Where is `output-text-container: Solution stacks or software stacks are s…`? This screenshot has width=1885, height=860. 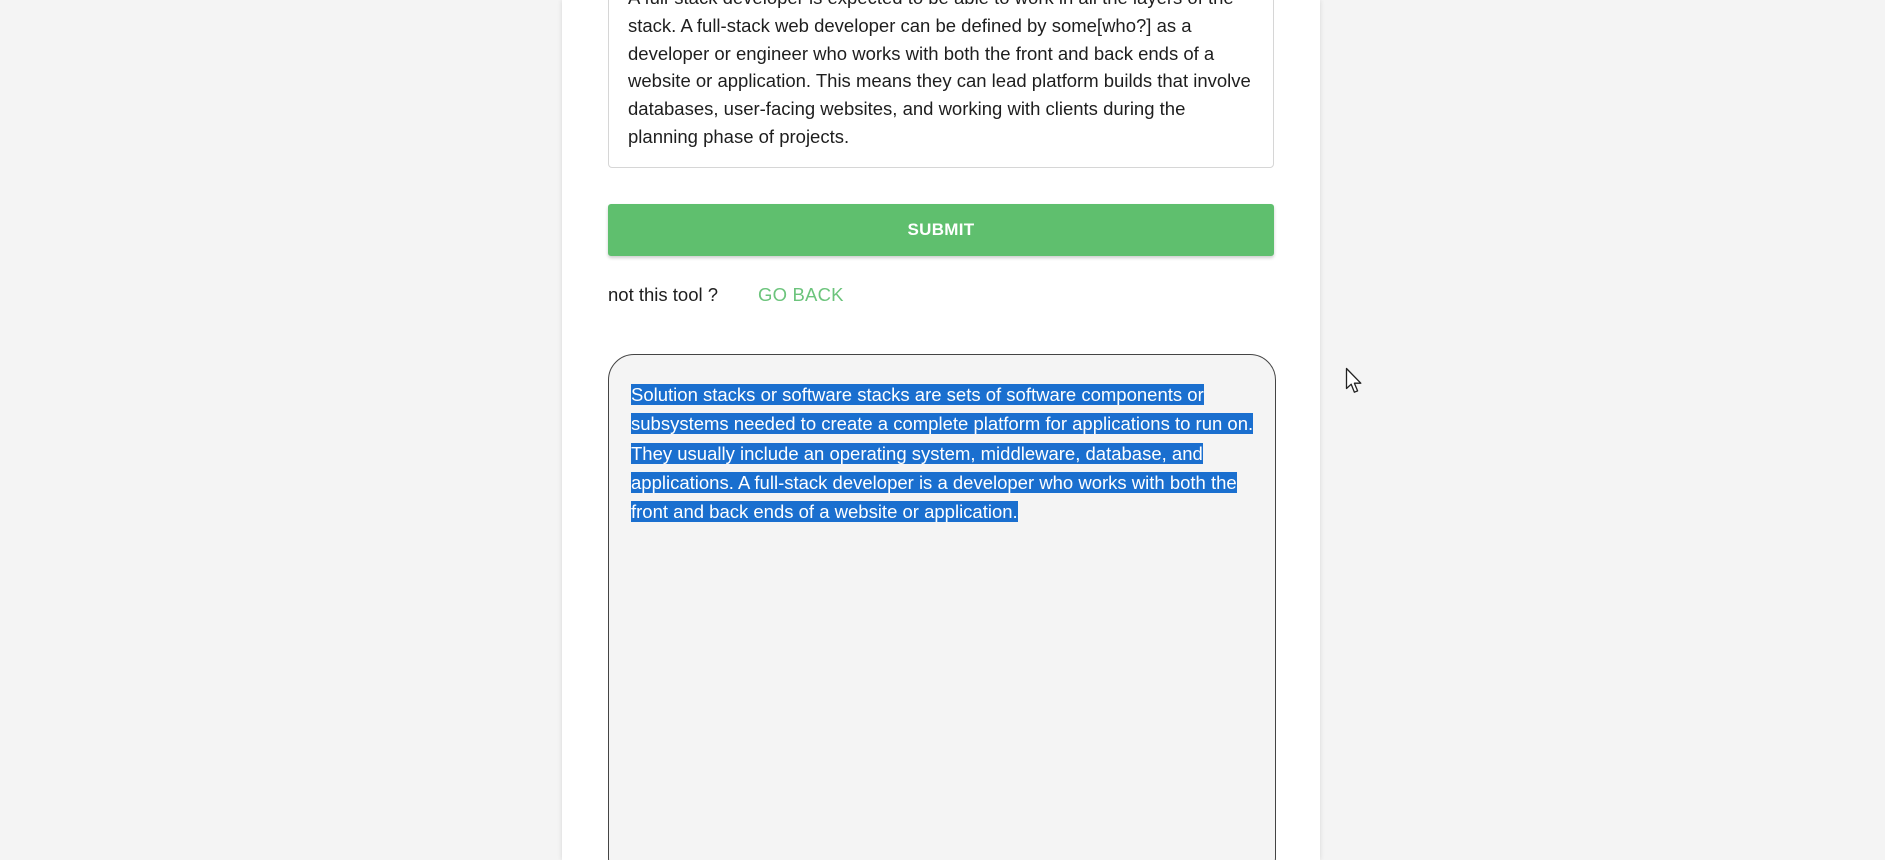 output-text-container: Solution stacks or software stacks are s… is located at coordinates (947, 453).